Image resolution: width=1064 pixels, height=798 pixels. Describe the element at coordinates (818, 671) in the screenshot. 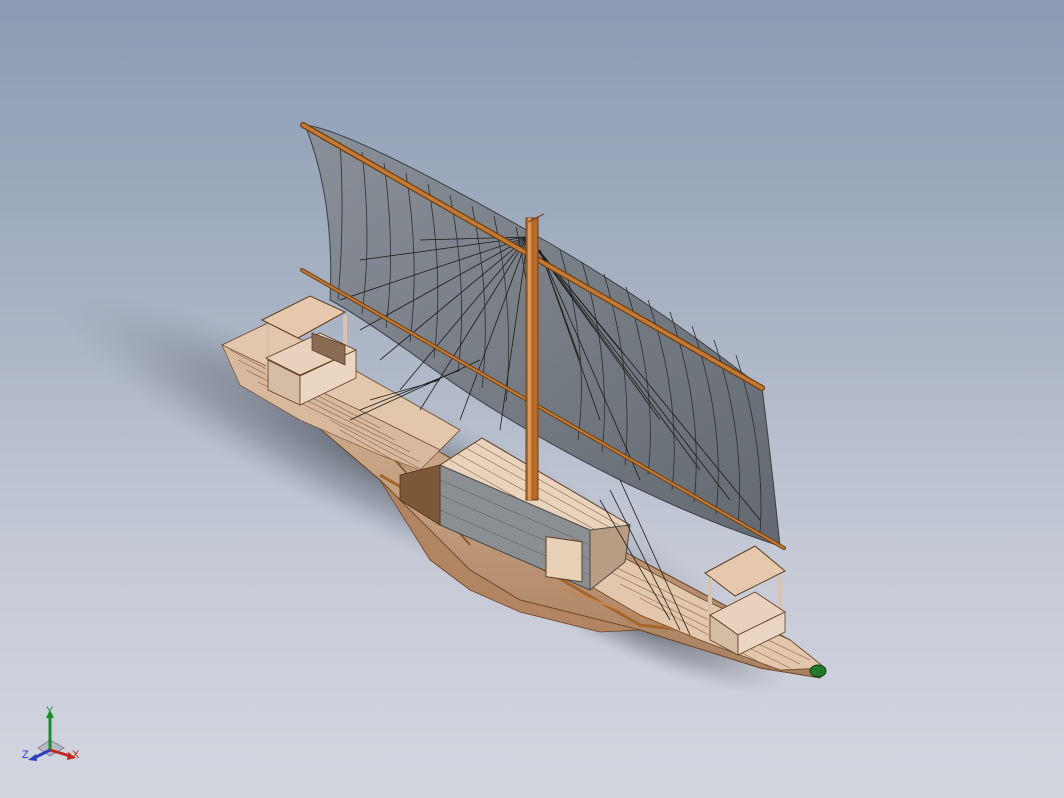

I see `bow-tip` at that location.